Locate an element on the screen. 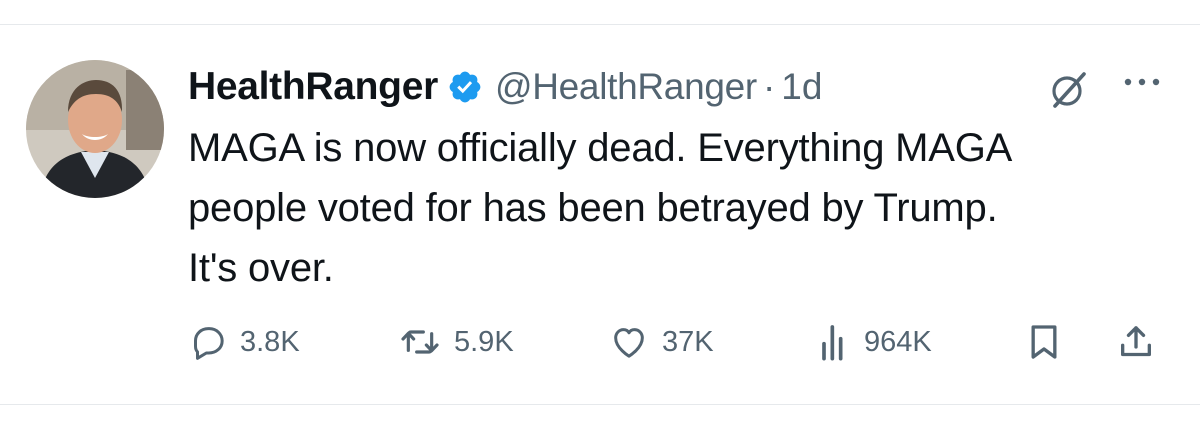  bookmark-icon is located at coordinates (1044, 342).